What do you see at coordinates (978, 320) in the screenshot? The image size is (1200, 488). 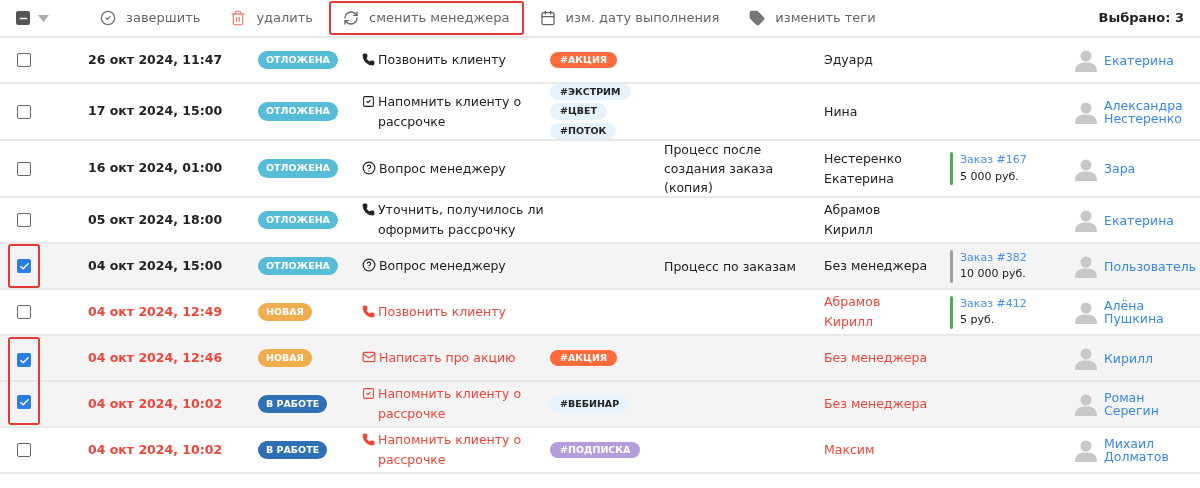 I see `order-sum: 5 руб.` at bounding box center [978, 320].